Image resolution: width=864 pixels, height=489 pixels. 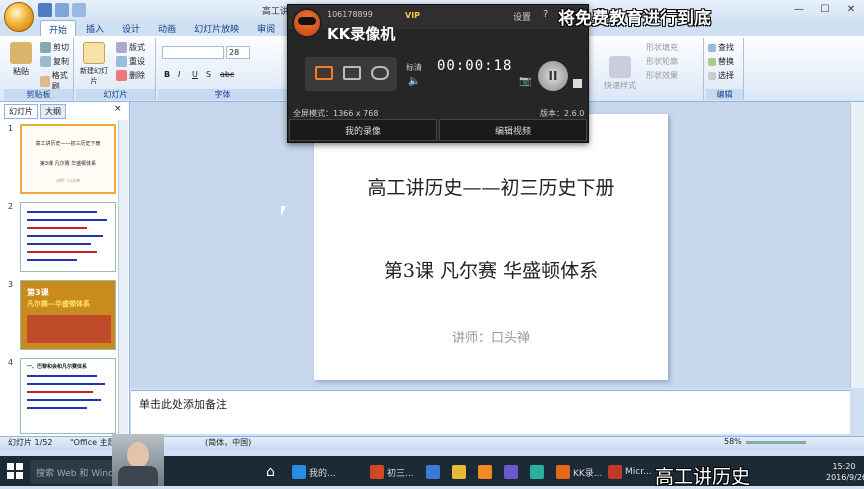 What do you see at coordinates (58, 304) in the screenshot?
I see `thumb-subtitle: 凡尔赛—华盛顿体系` at bounding box center [58, 304].